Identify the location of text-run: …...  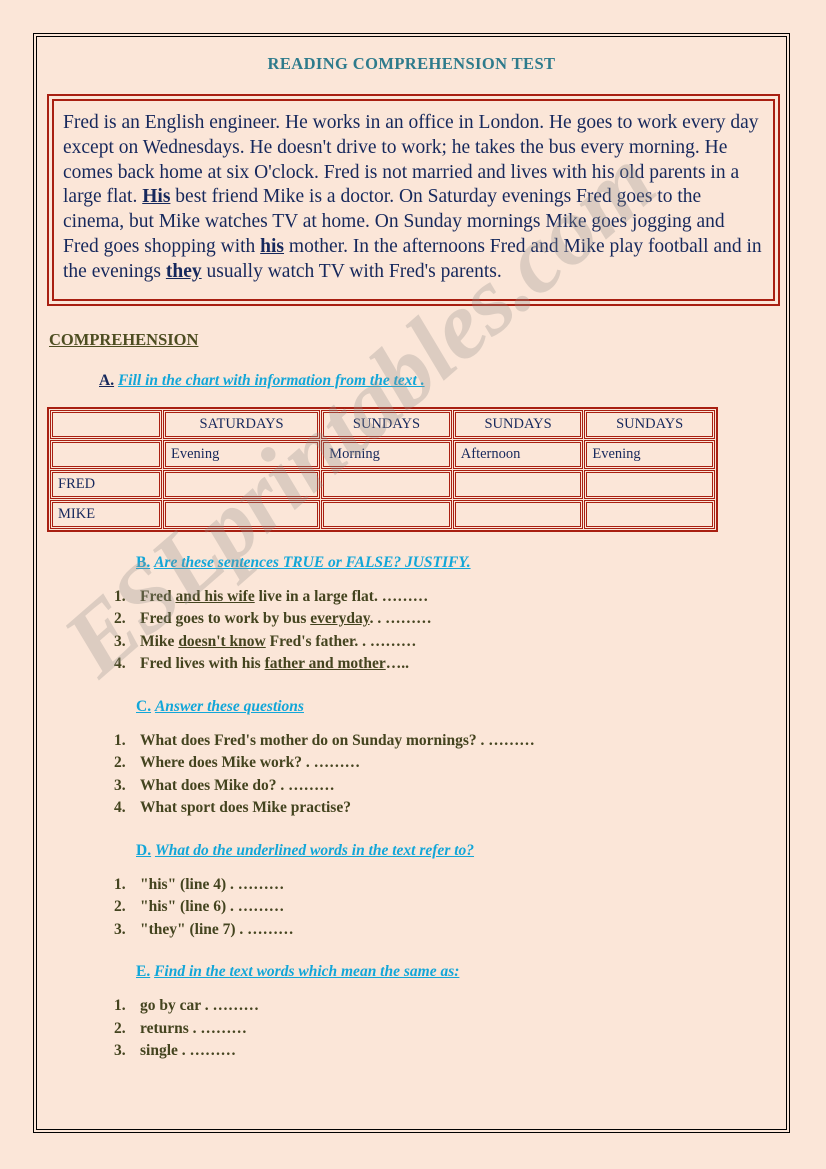
(397, 664).